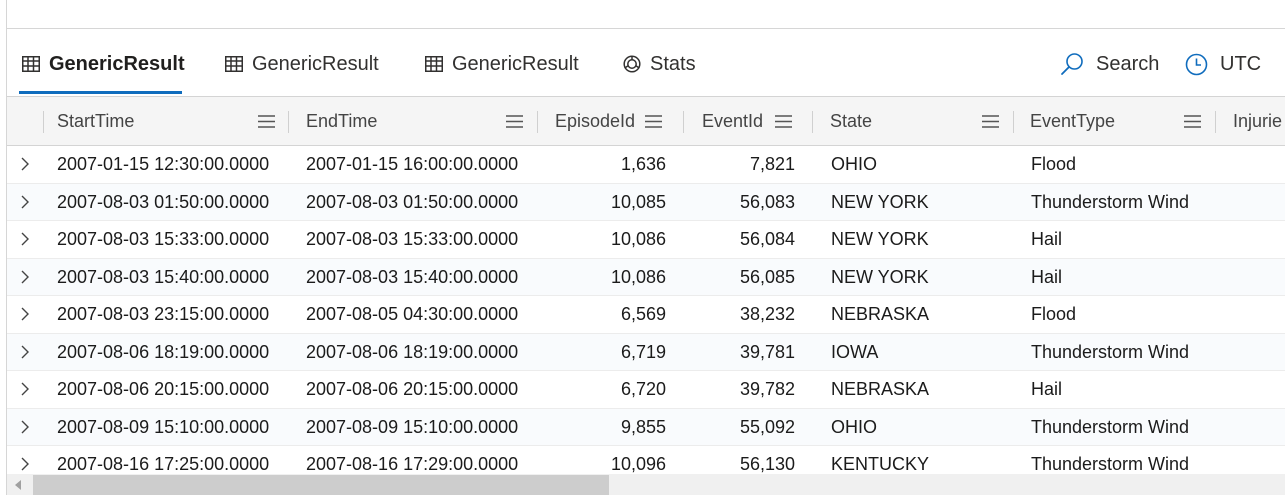 Image resolution: width=1285 pixels, height=495 pixels. I want to click on cell-eventid: 56,130, so click(767, 464).